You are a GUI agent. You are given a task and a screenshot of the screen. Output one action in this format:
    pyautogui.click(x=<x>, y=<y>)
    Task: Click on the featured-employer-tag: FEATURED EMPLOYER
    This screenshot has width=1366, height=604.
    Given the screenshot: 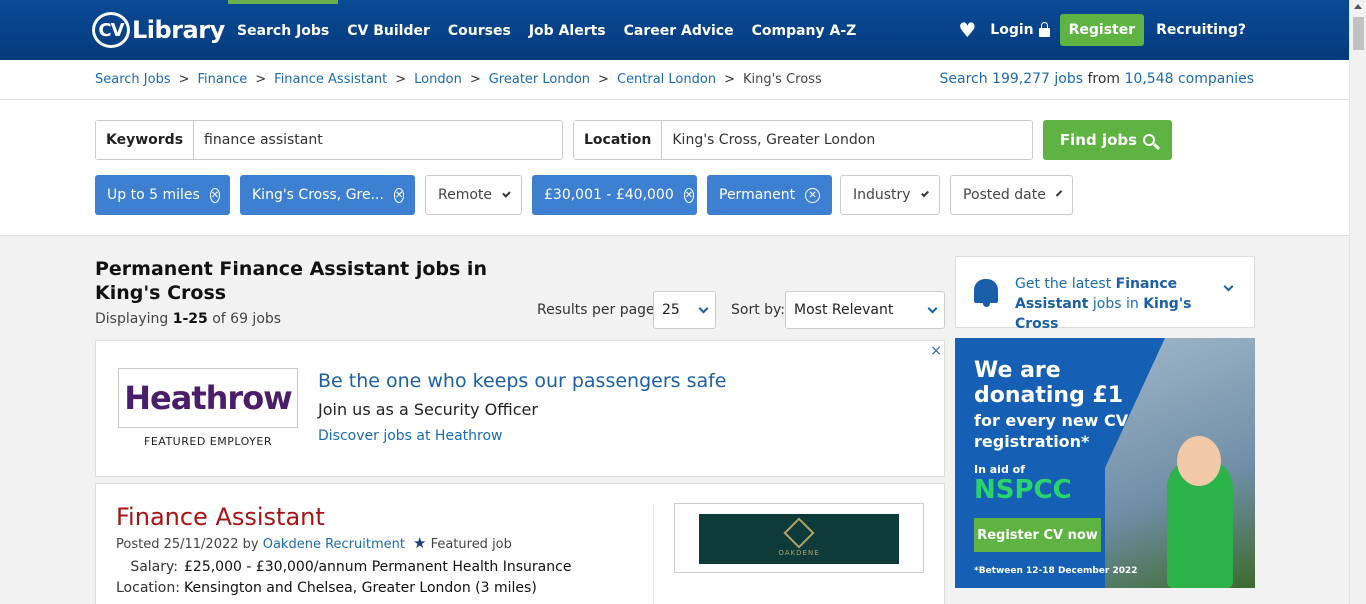 What is the action you would take?
    pyautogui.click(x=208, y=441)
    